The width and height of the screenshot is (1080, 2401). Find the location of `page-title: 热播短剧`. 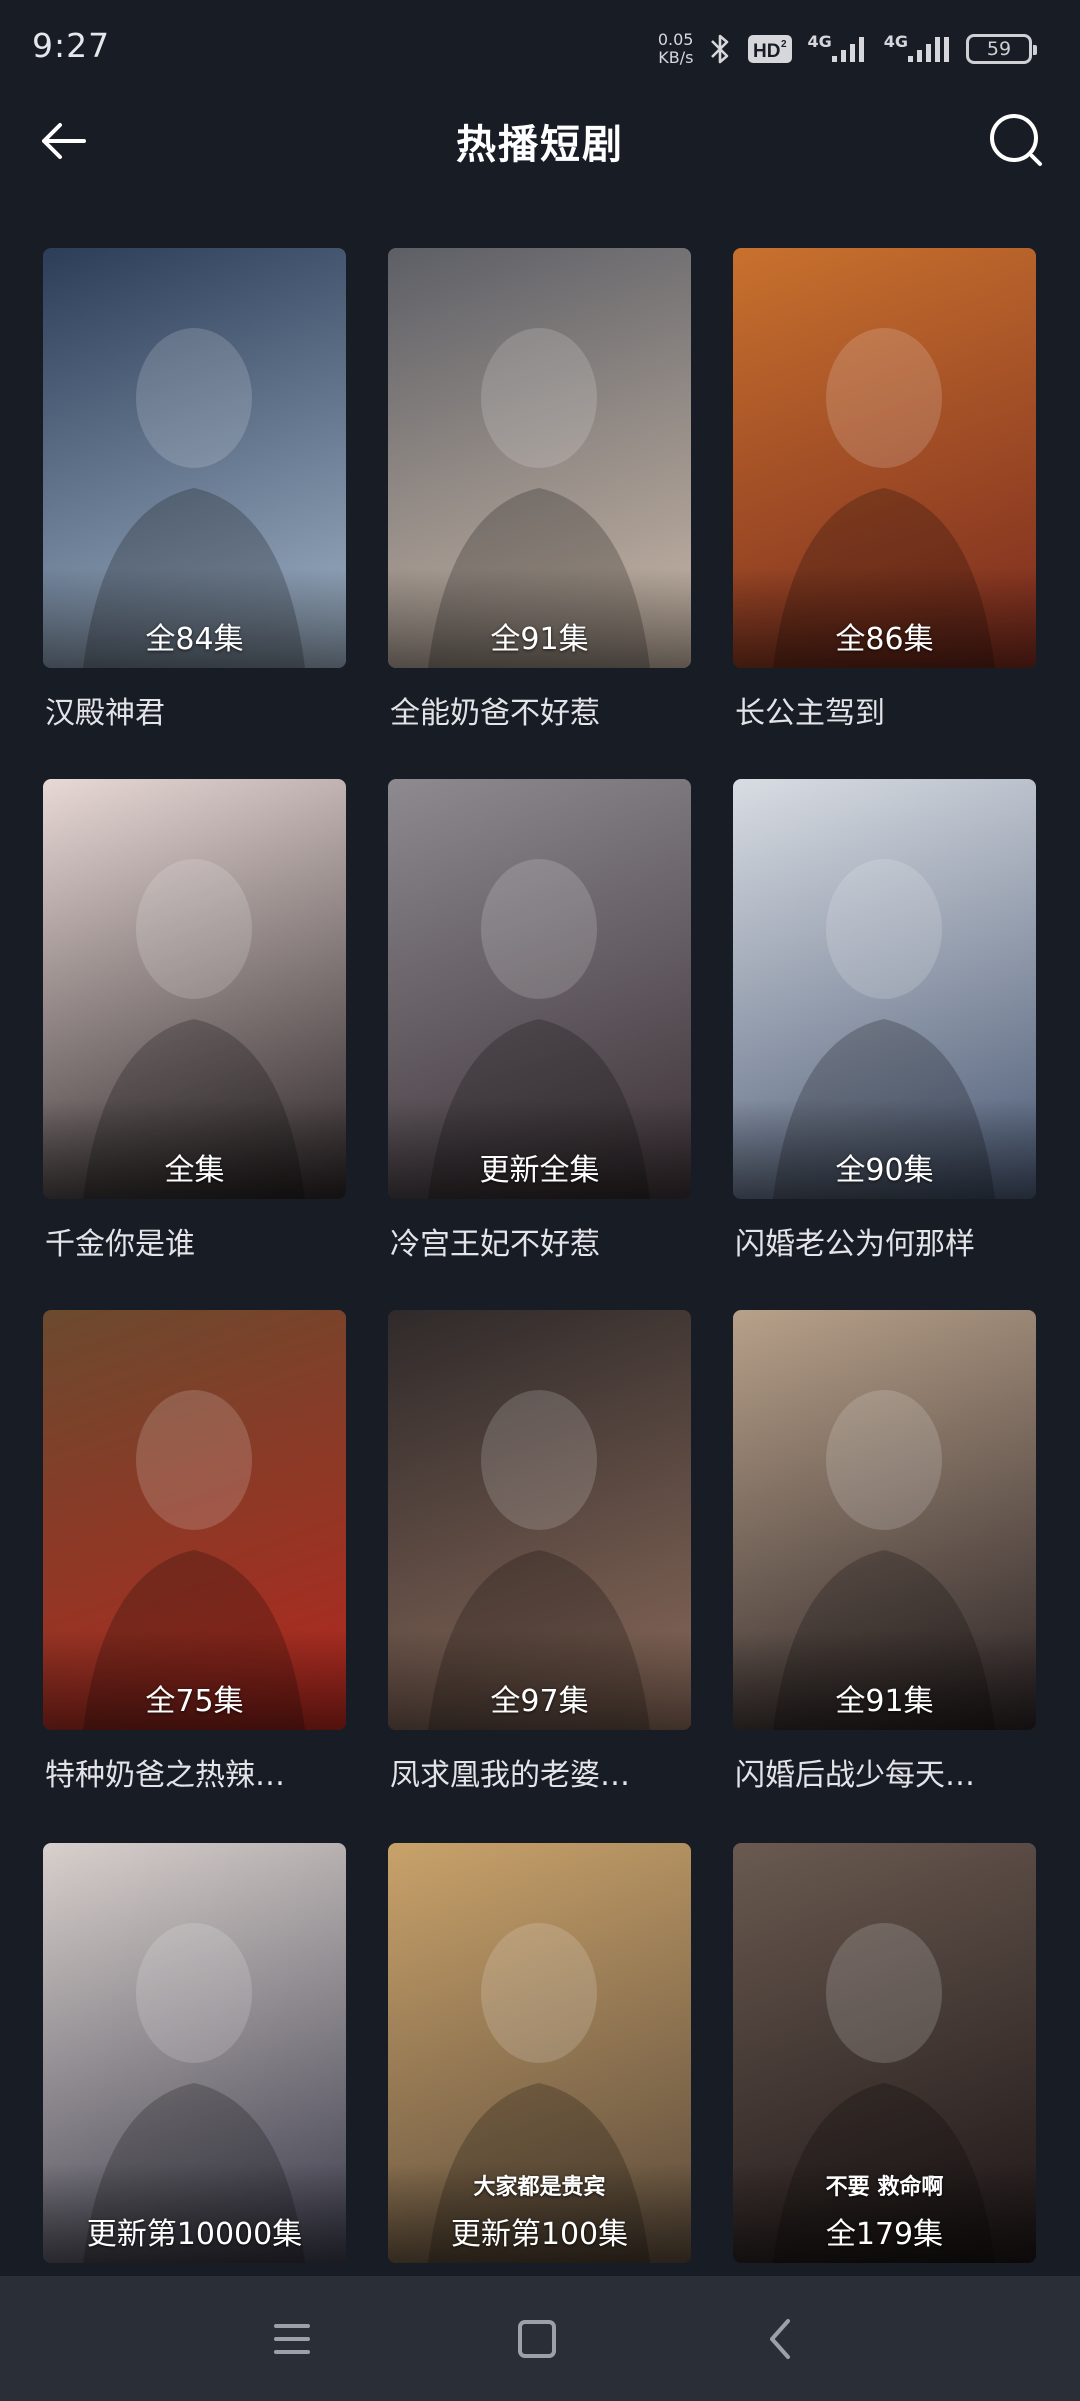

page-title: 热播短剧 is located at coordinates (540, 145).